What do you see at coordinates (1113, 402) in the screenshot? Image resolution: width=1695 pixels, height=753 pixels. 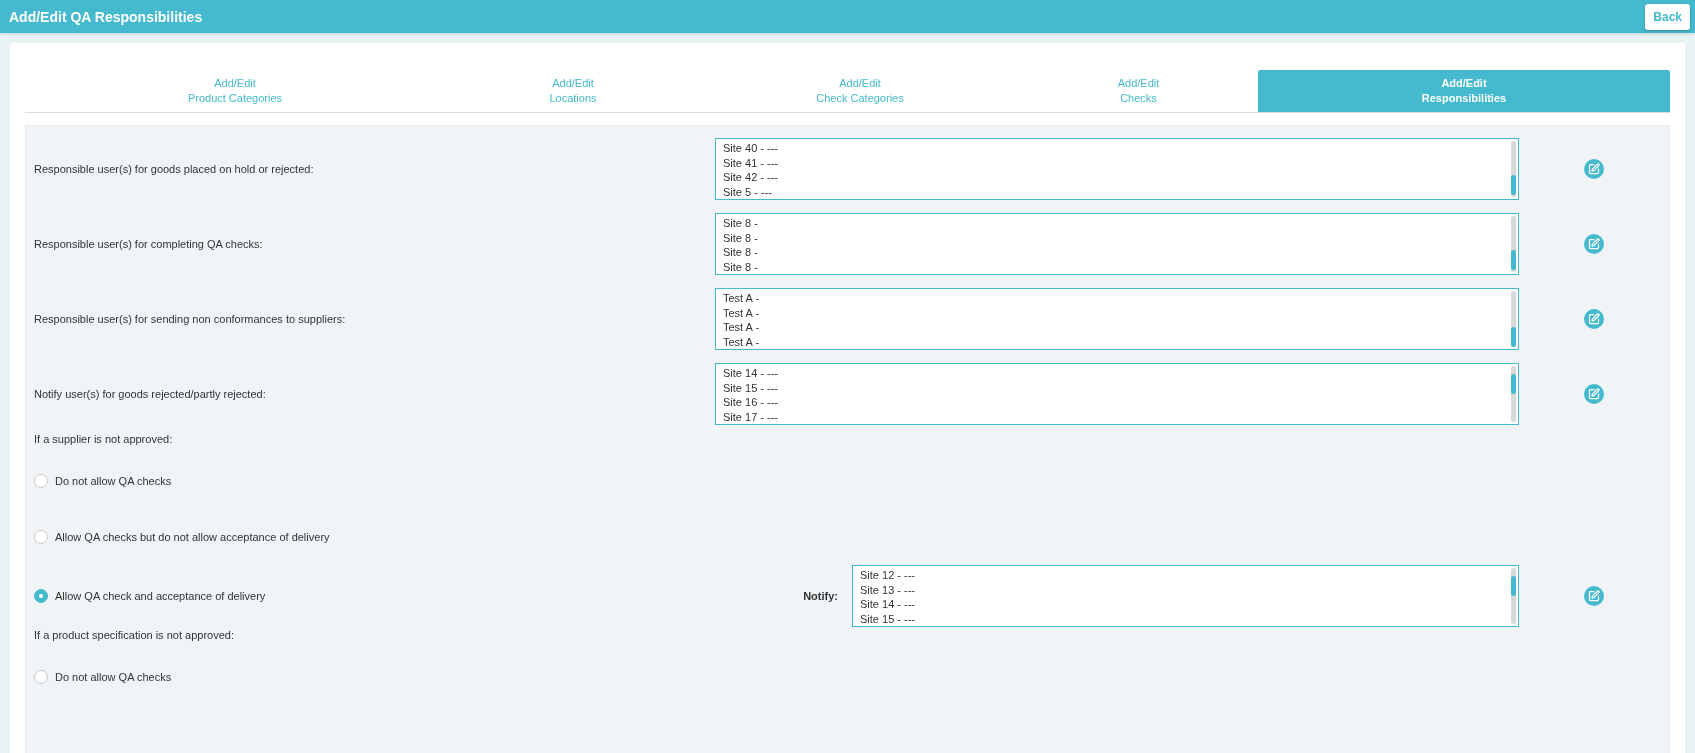 I see `user-list-item: Site 16 - ---` at bounding box center [1113, 402].